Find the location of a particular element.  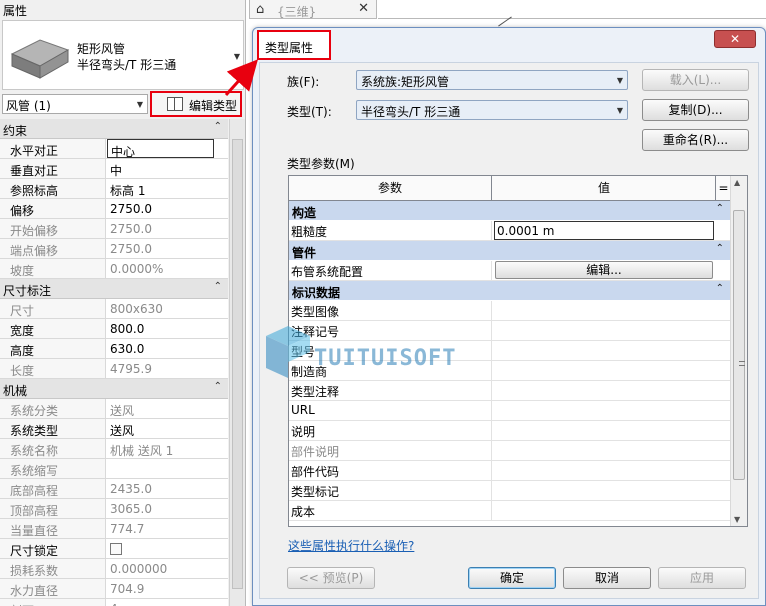

property-row: 当量直径 774.7 is located at coordinates (114, 529).